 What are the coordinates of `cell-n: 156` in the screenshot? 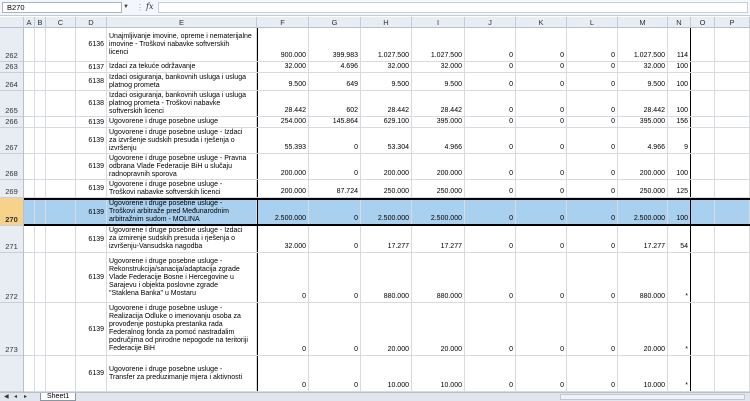 It's located at (679, 122).